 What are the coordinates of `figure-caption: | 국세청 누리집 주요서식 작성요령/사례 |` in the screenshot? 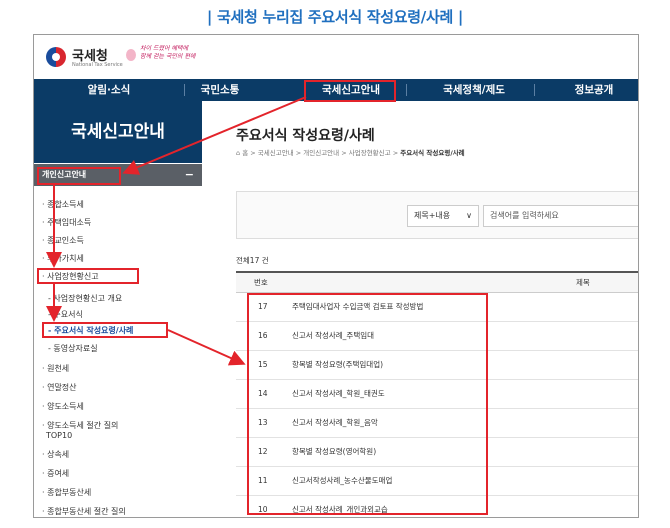 It's located at (335, 17).